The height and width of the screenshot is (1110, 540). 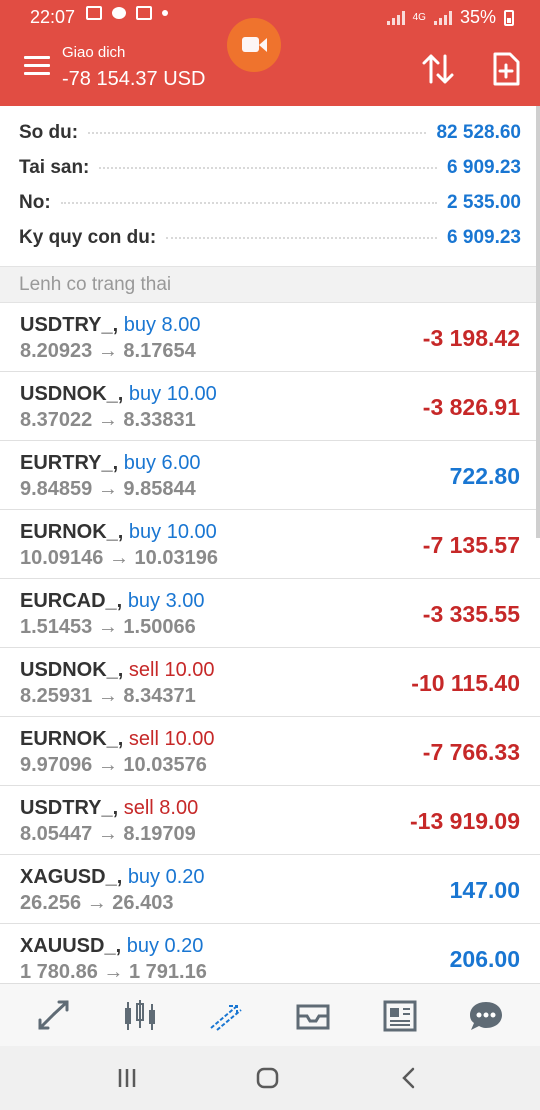 What do you see at coordinates (54, 167) in the screenshot?
I see `summary-label: Tai san:` at bounding box center [54, 167].